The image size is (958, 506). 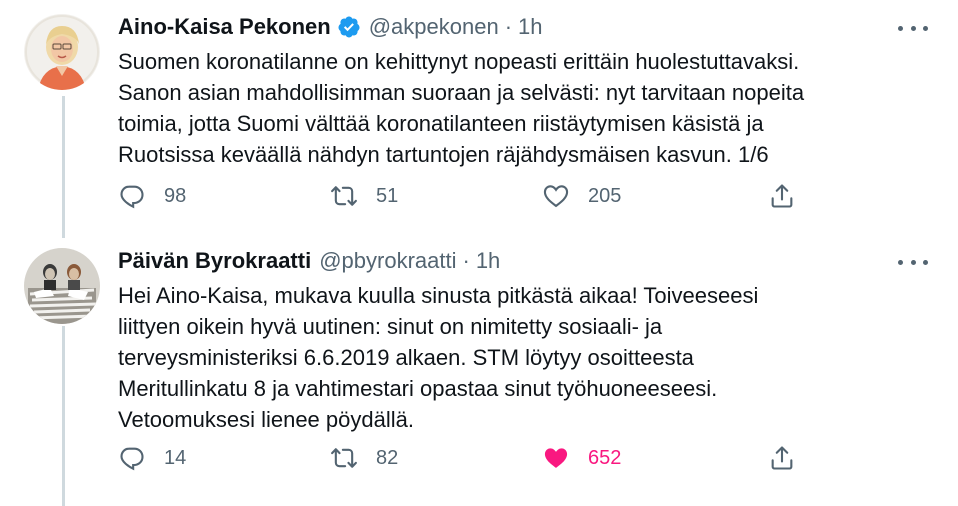 What do you see at coordinates (152, 196) in the screenshot?
I see `reply-button: 98` at bounding box center [152, 196].